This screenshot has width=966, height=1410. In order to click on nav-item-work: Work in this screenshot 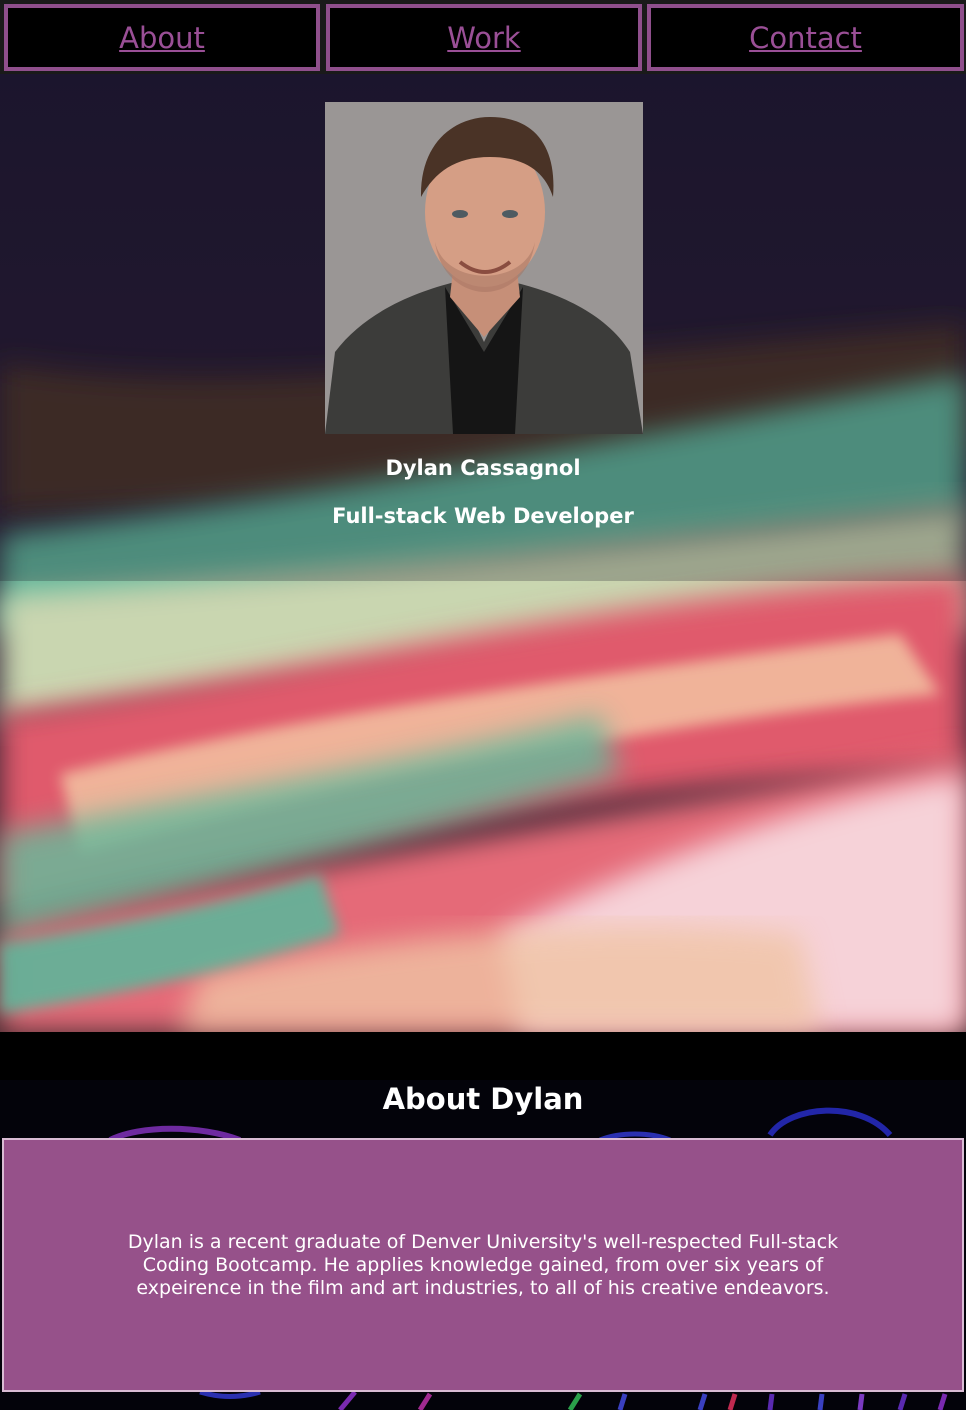, I will do `click(484, 37)`.